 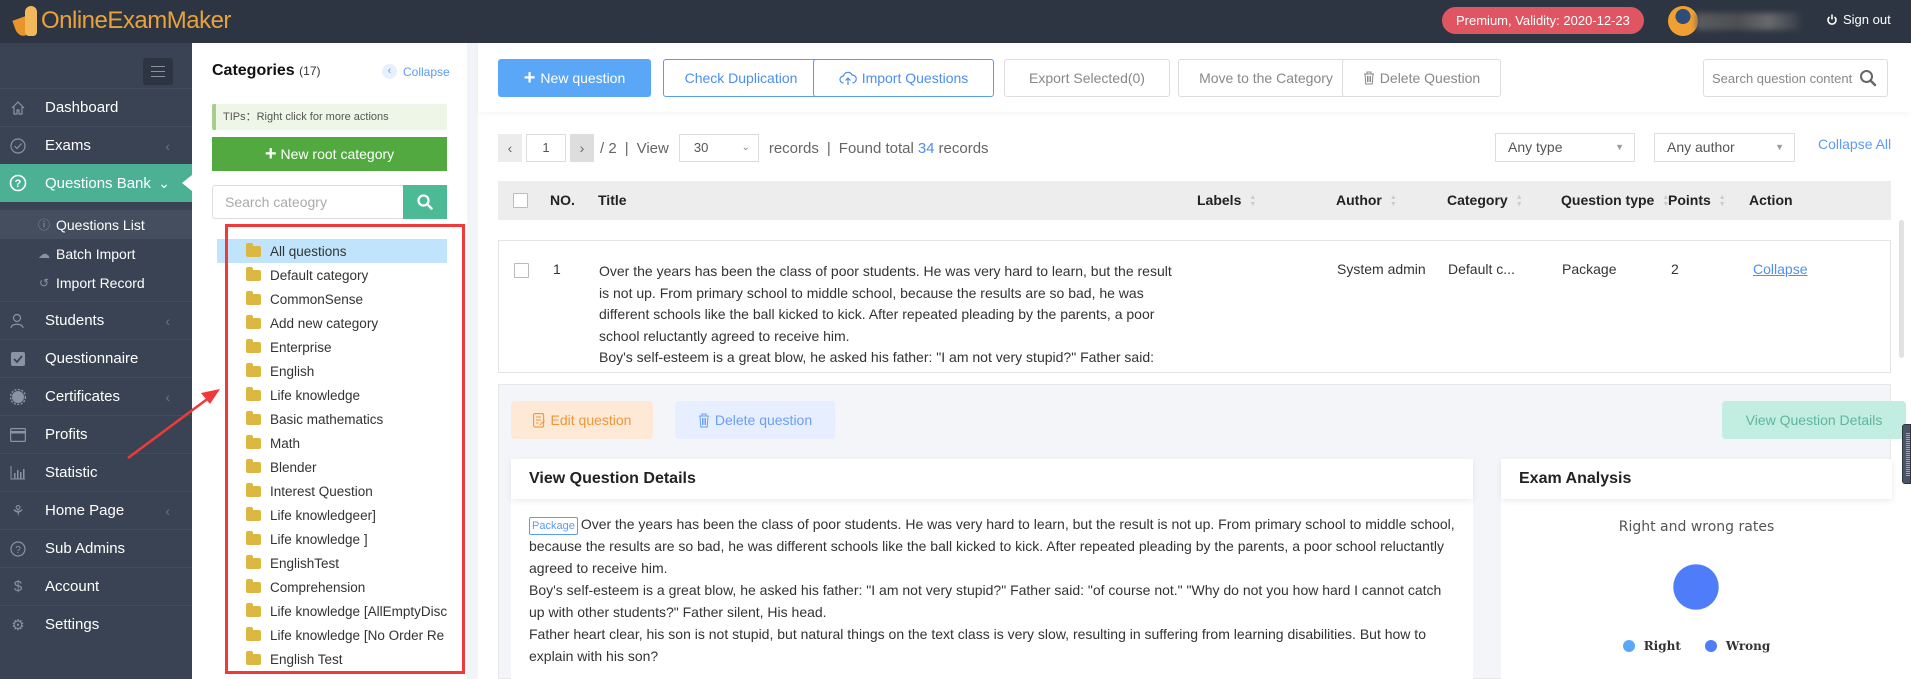 I want to click on category-search-button, so click(x=425, y=202).